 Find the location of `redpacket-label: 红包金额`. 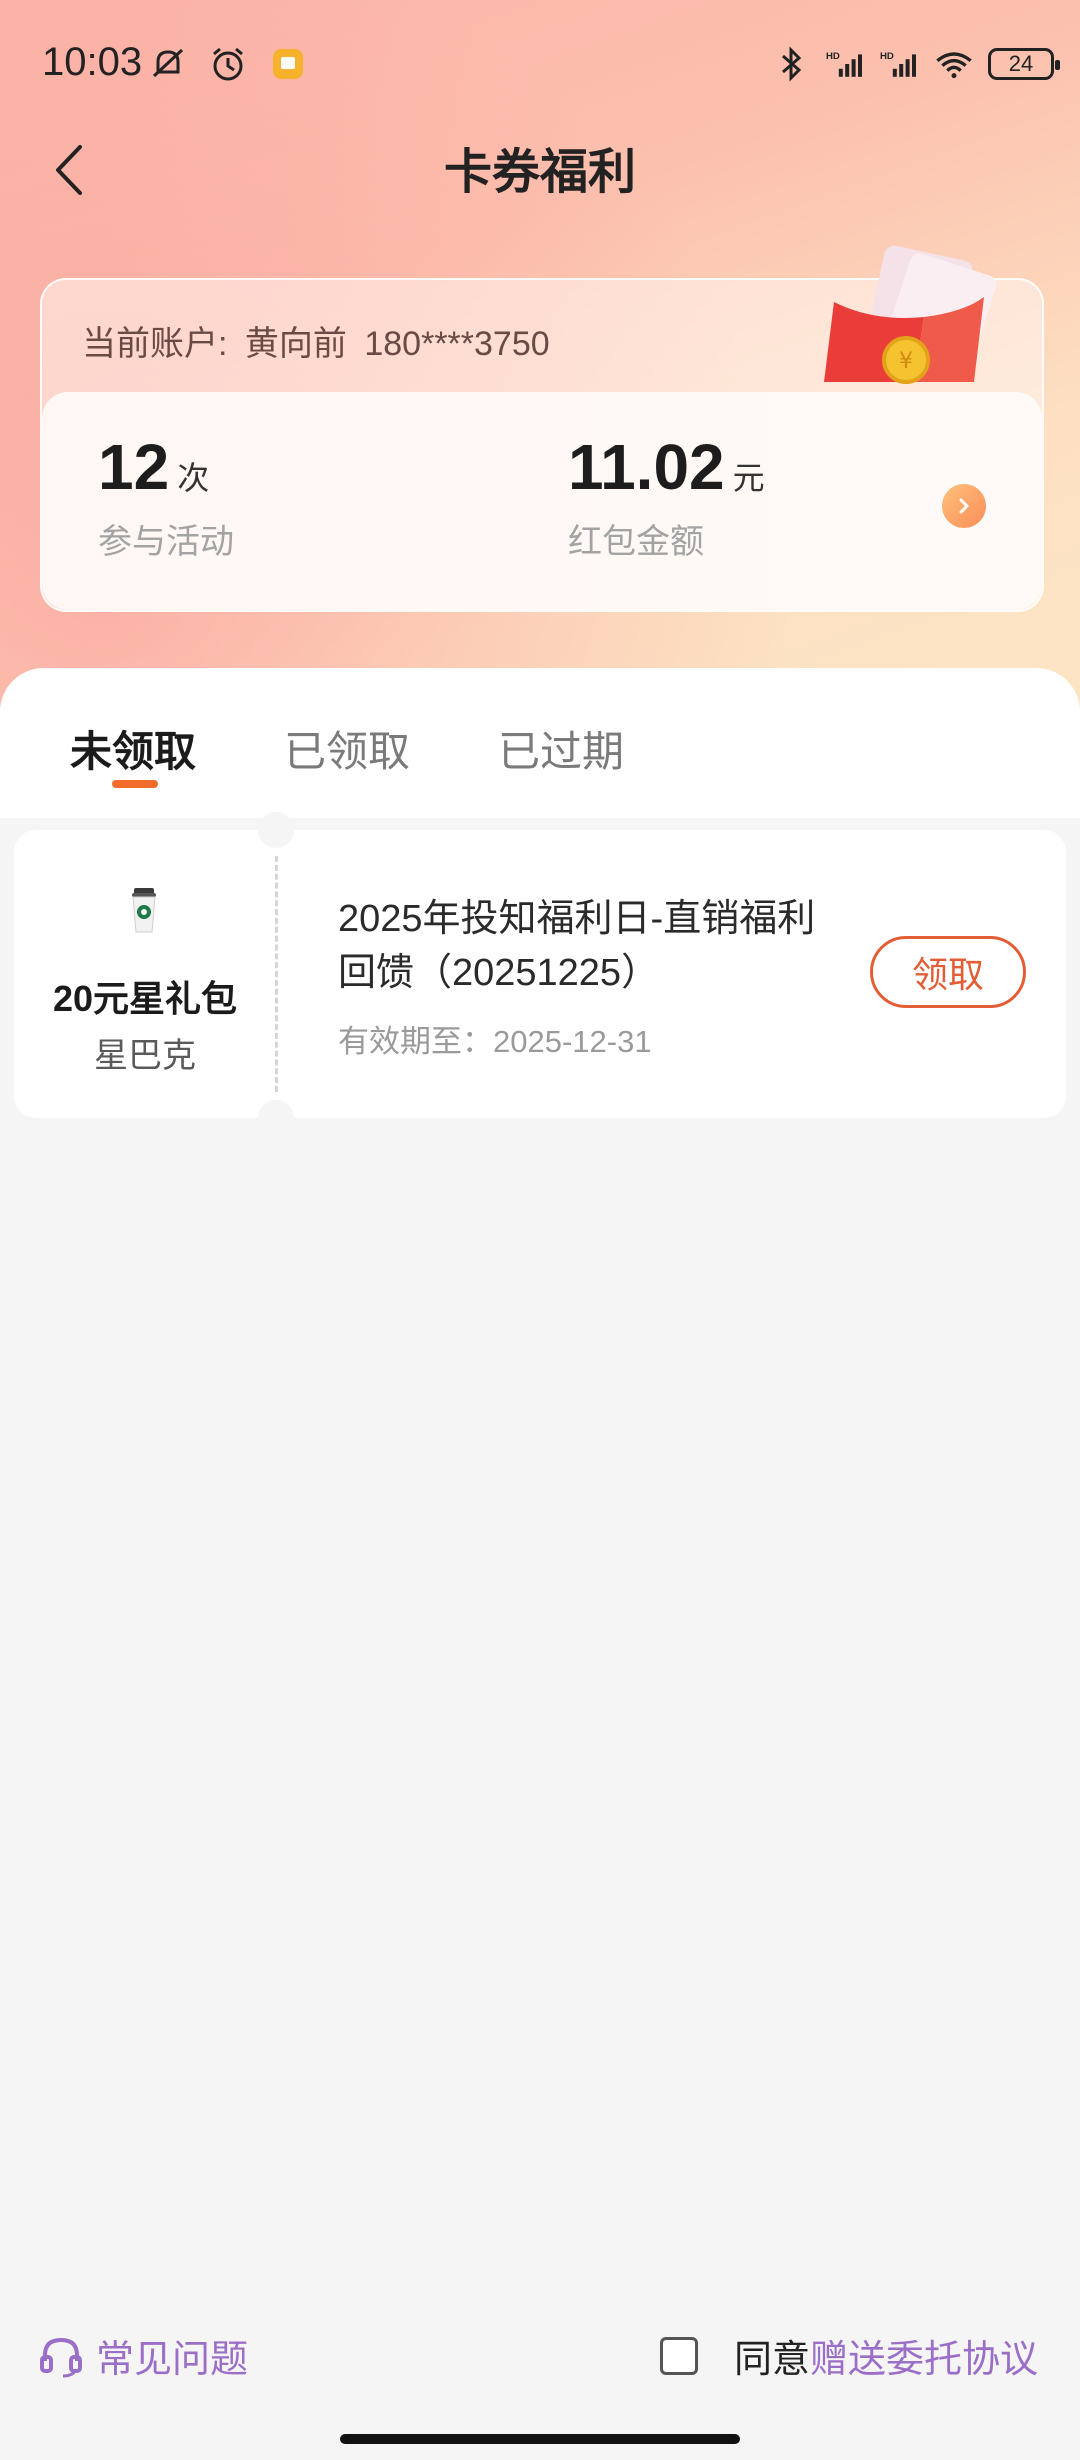

redpacket-label: 红包金额 is located at coordinates (636, 542).